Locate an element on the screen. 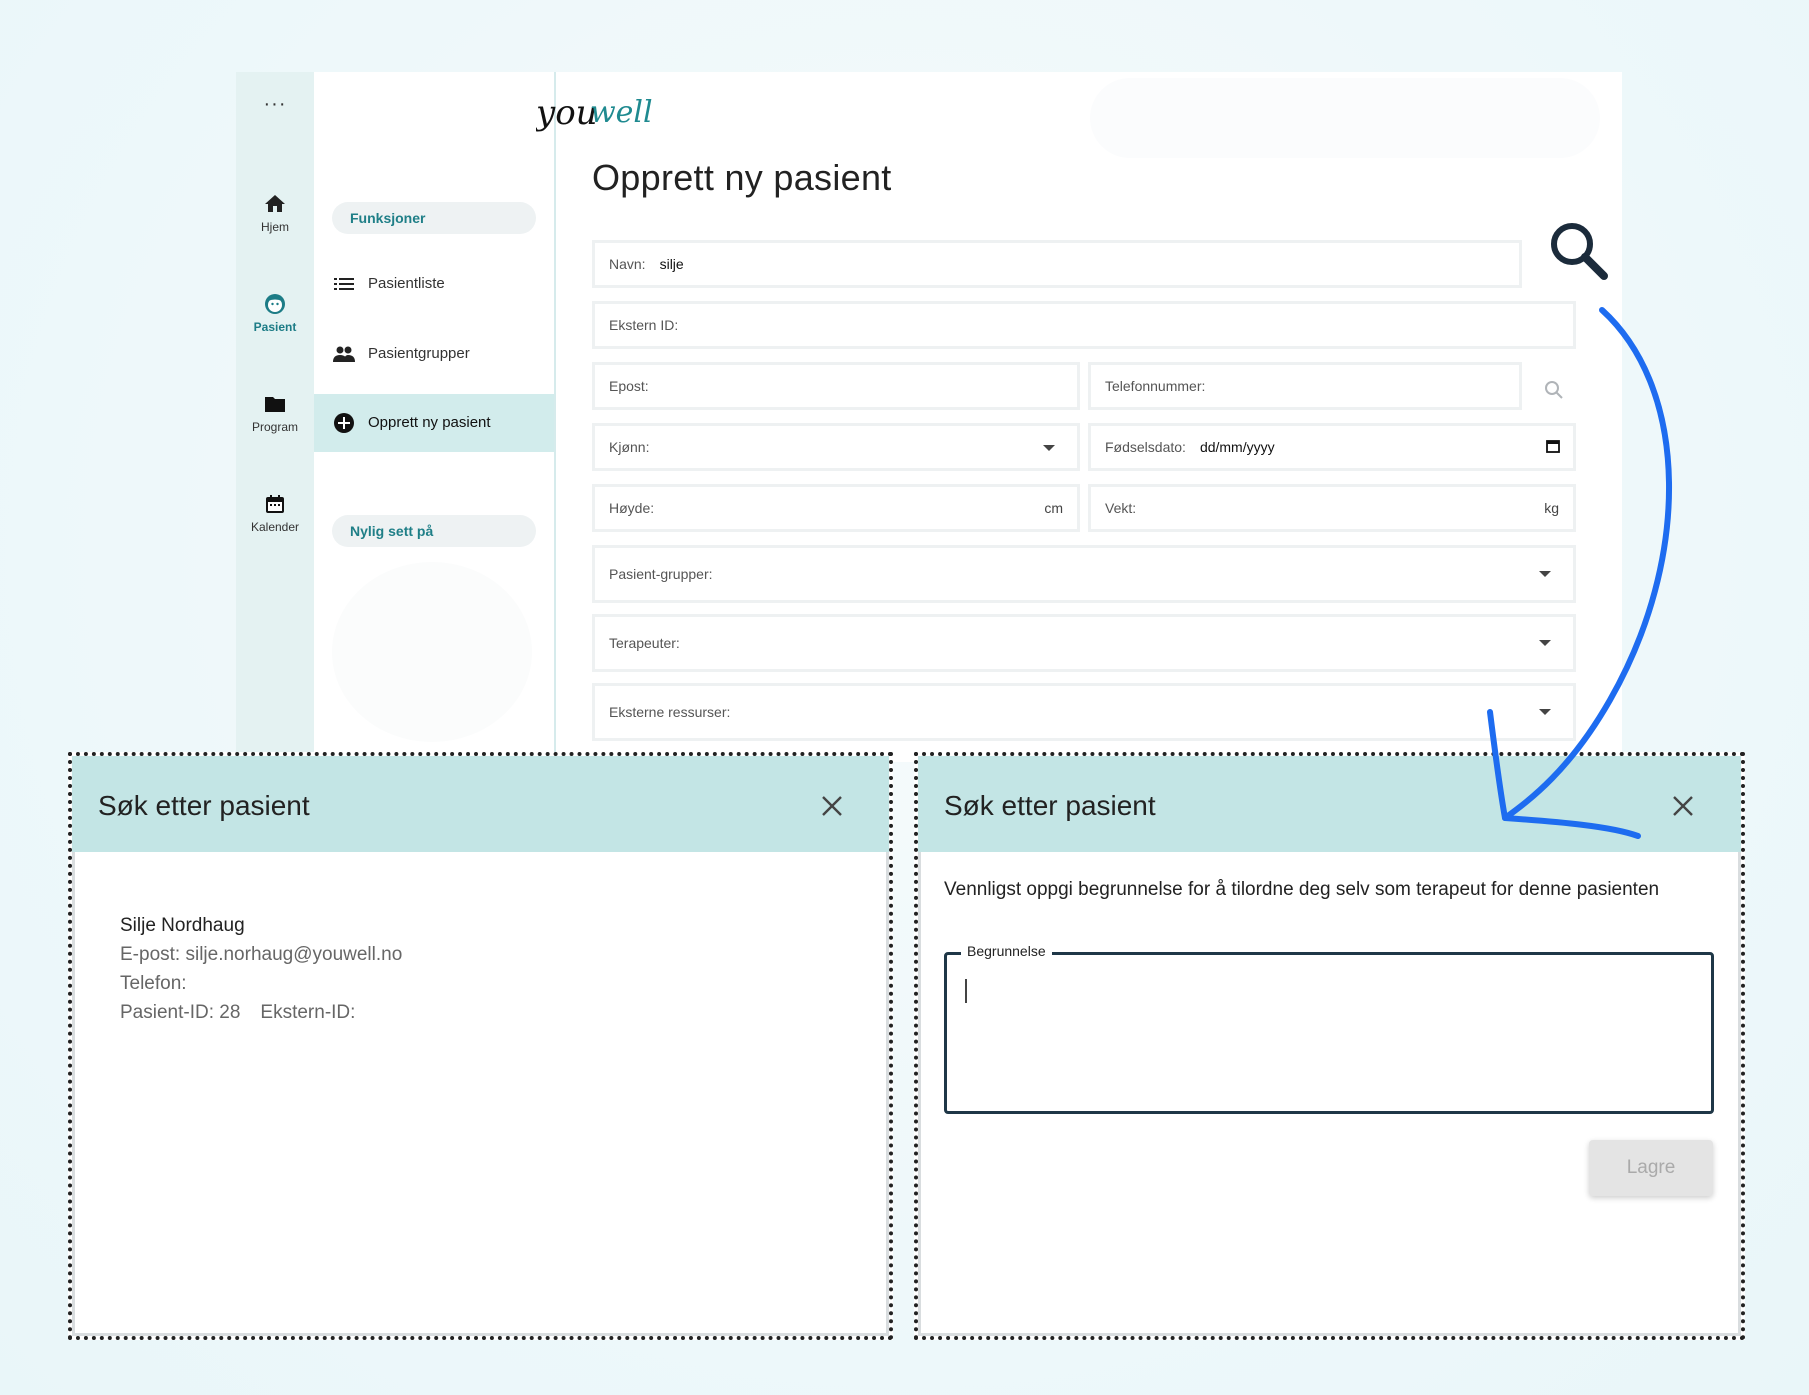  search-icon is located at coordinates (1578, 250).